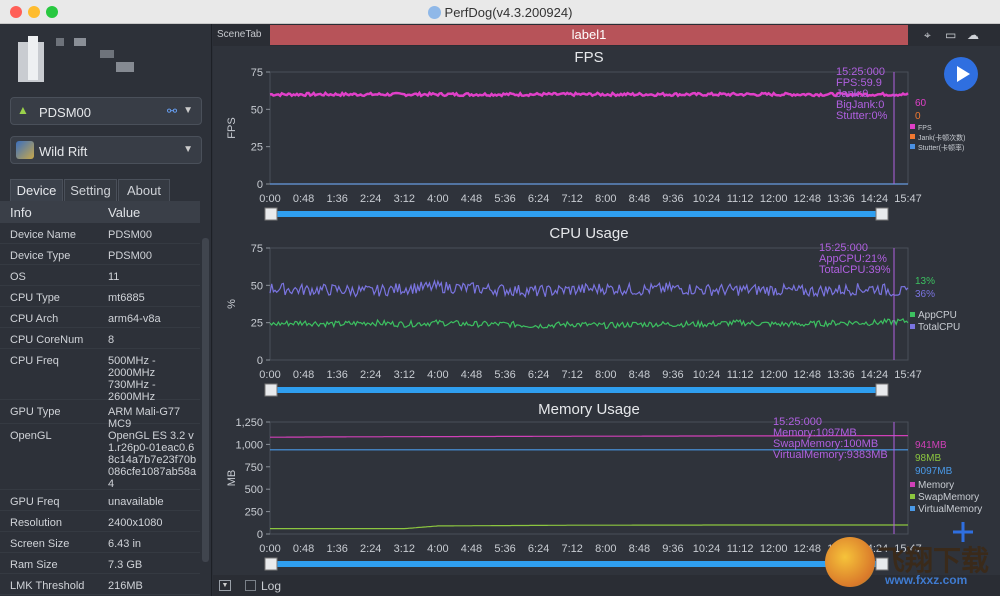 The width and height of the screenshot is (1000, 596). What do you see at coordinates (841, 199) in the screenshot?
I see `x-tick-label: 13:36` at bounding box center [841, 199].